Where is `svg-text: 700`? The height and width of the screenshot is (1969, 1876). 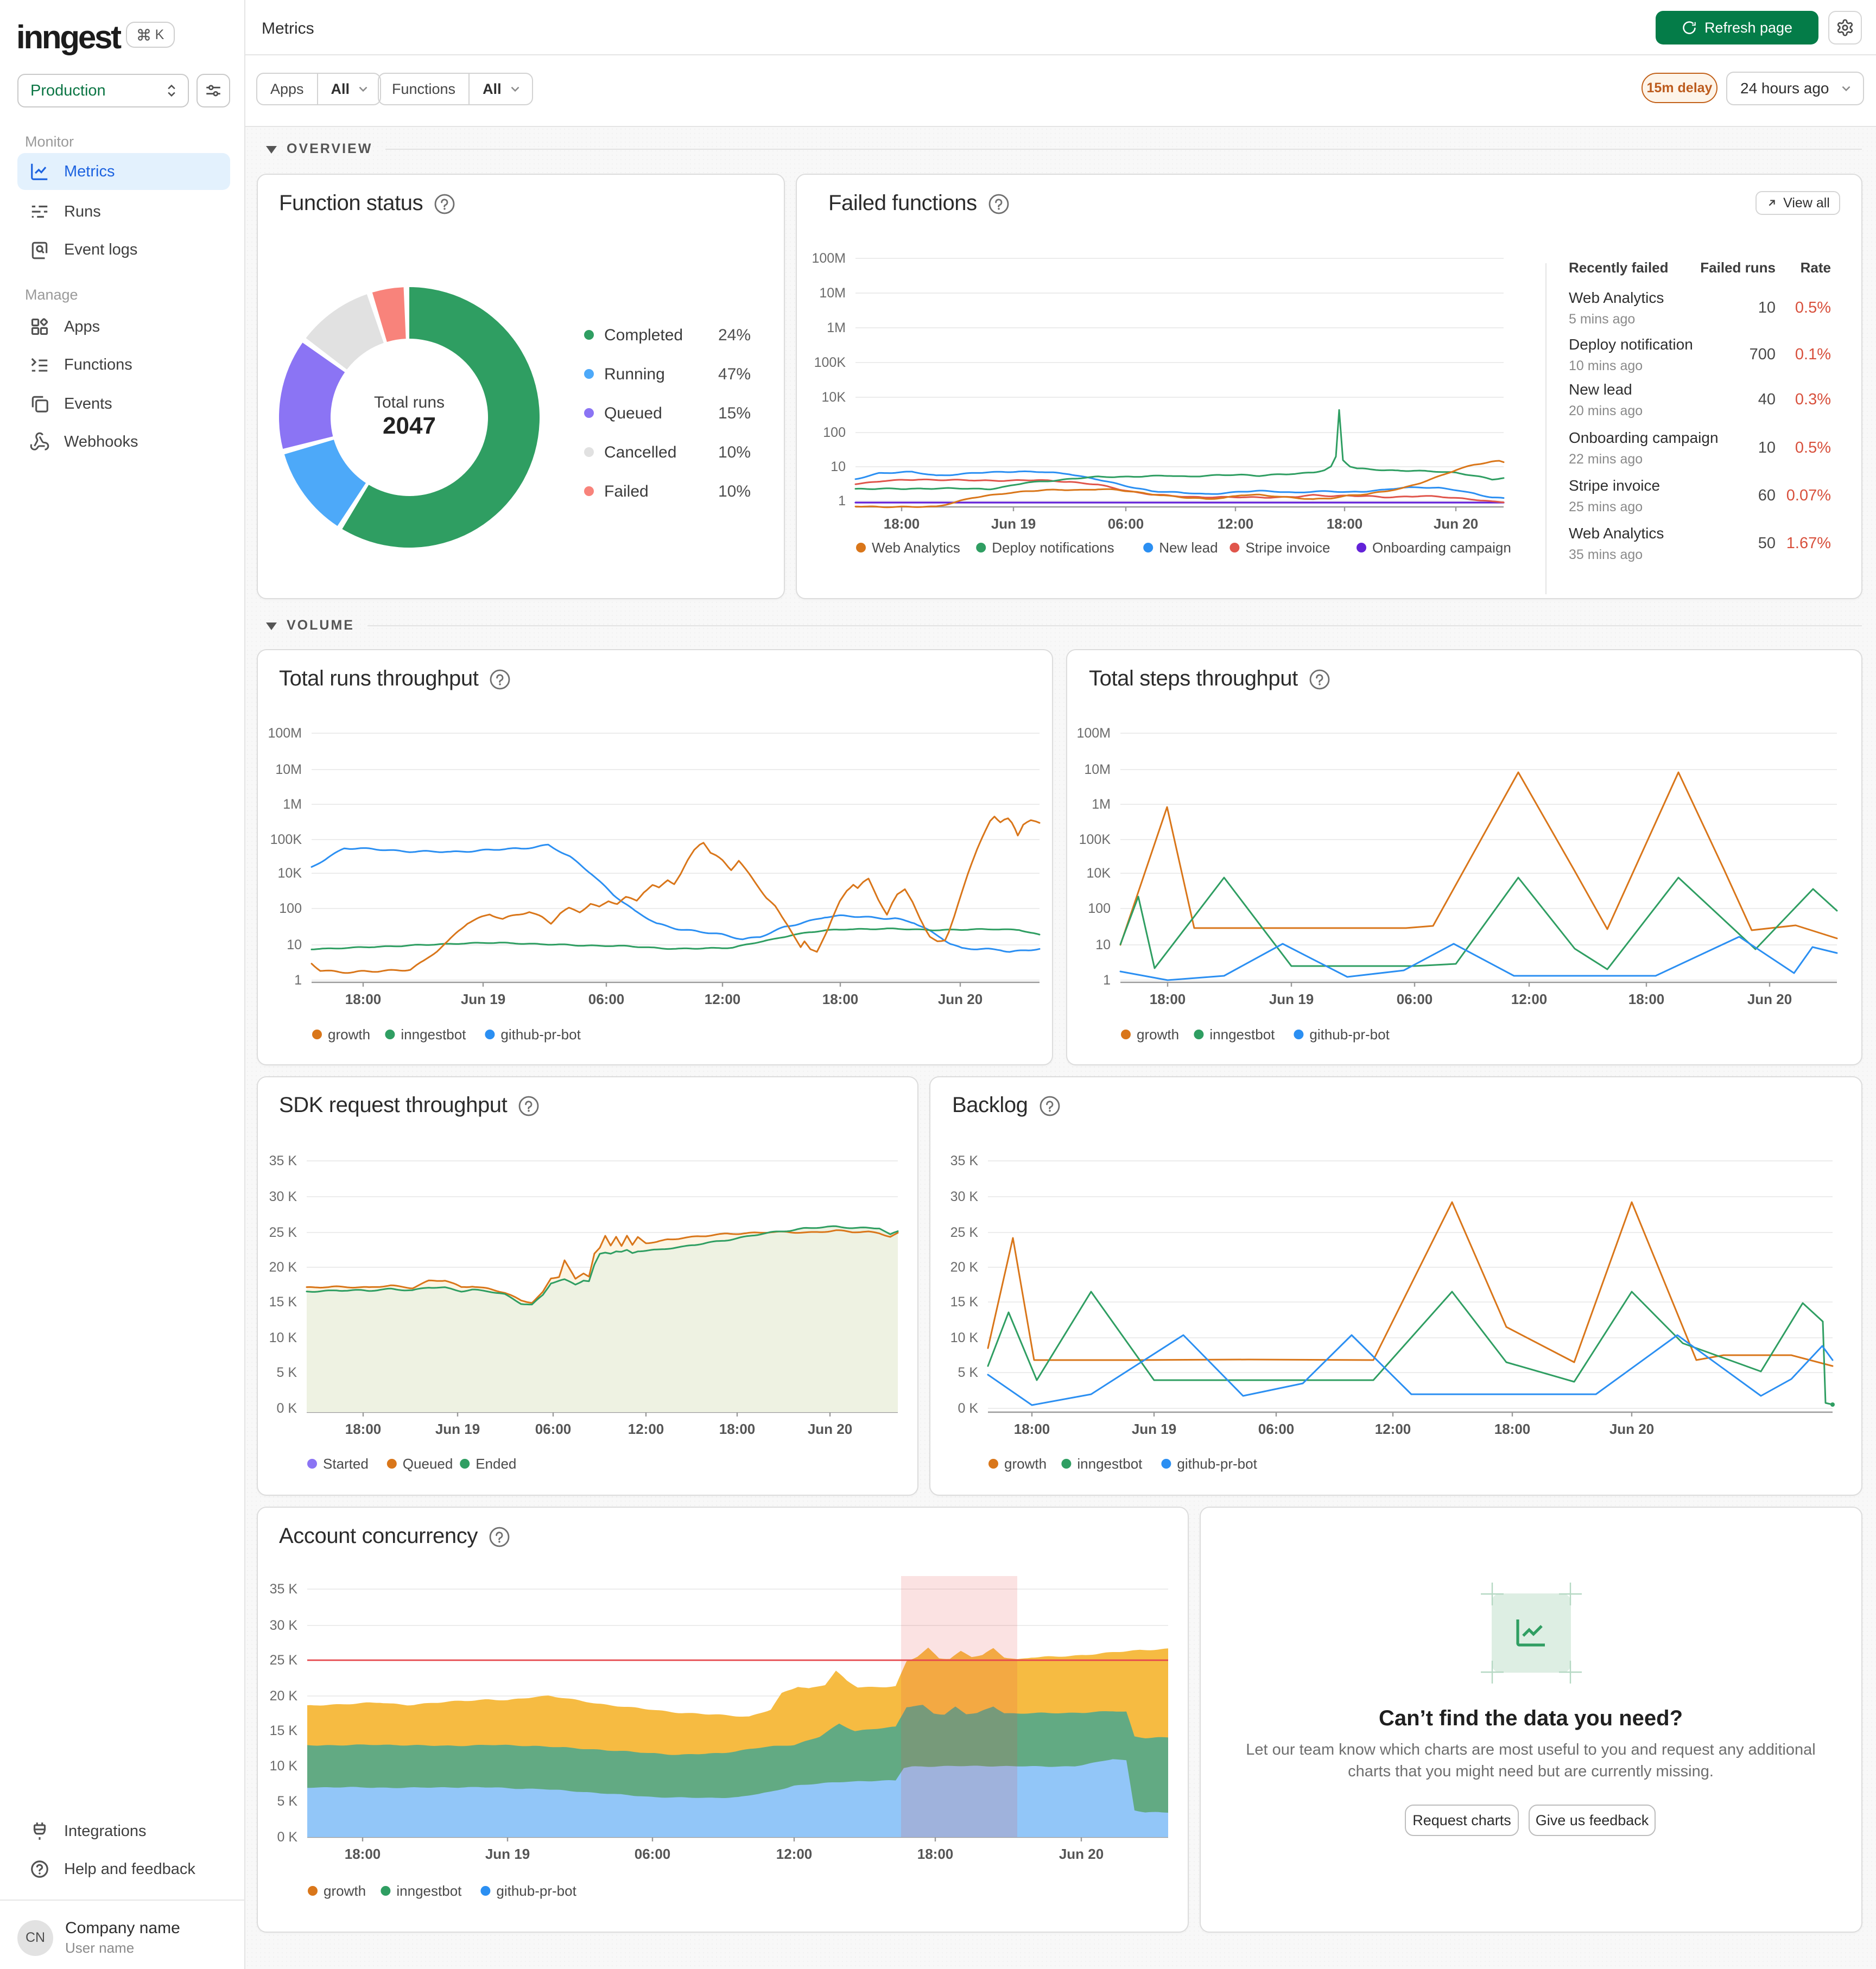 svg-text: 700 is located at coordinates (1763, 354).